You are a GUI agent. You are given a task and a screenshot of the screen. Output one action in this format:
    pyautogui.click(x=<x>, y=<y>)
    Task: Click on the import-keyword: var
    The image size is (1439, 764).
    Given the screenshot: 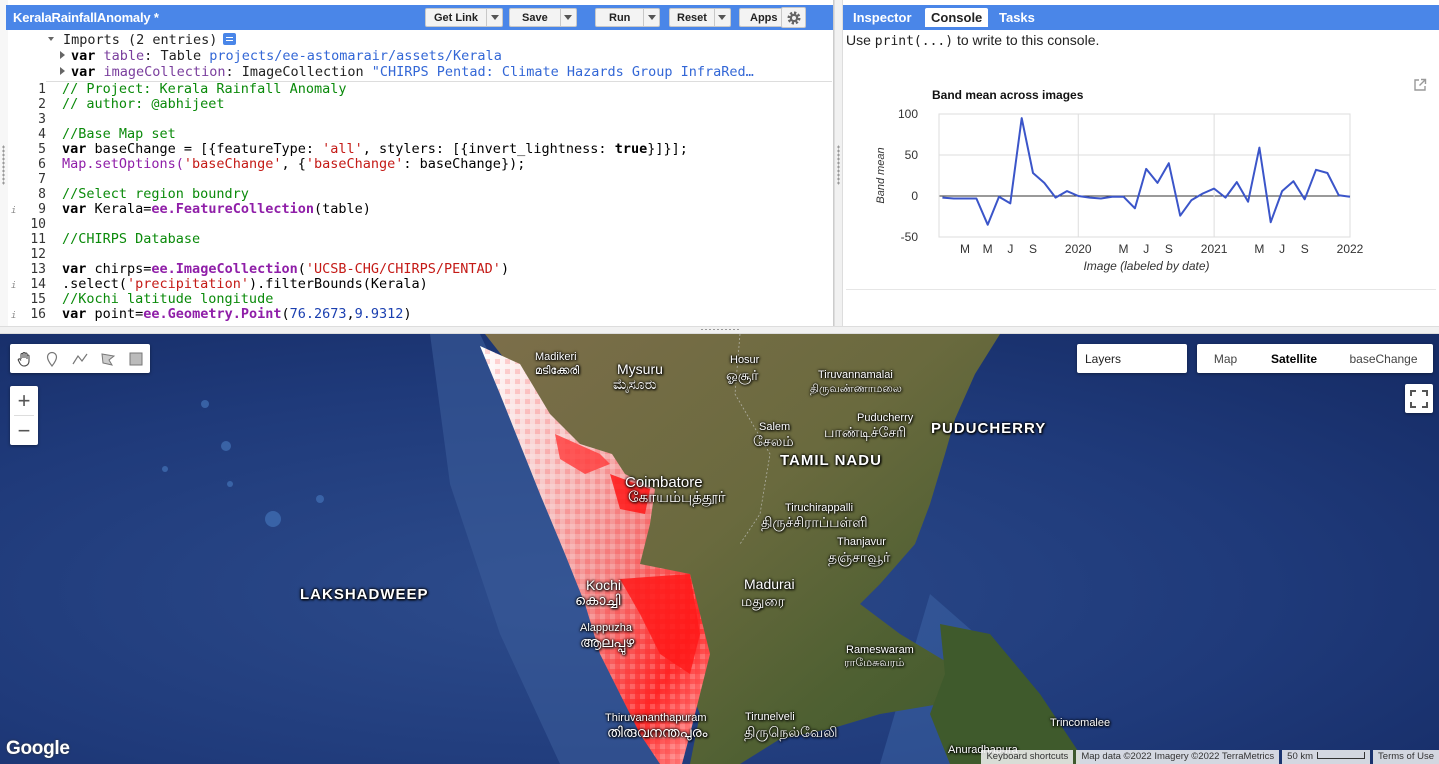 What is the action you would take?
    pyautogui.click(x=83, y=72)
    